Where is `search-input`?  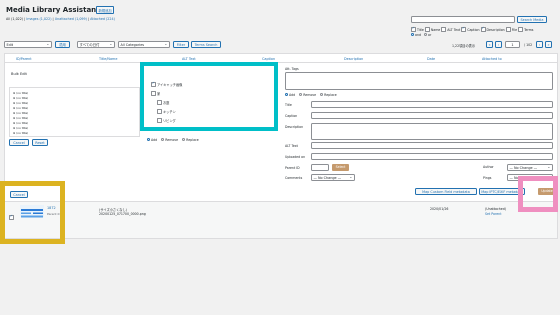
search-input is located at coordinates (463, 19).